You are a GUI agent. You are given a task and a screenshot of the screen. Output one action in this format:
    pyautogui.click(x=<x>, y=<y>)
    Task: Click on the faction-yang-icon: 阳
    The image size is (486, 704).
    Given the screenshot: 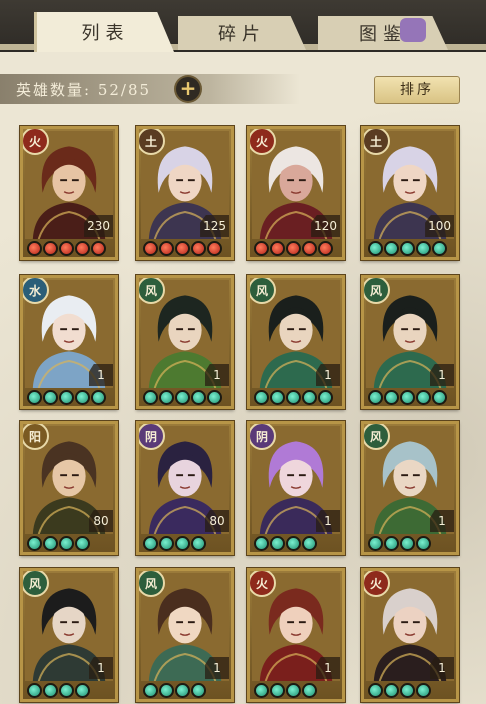 What is the action you would take?
    pyautogui.click(x=36, y=437)
    